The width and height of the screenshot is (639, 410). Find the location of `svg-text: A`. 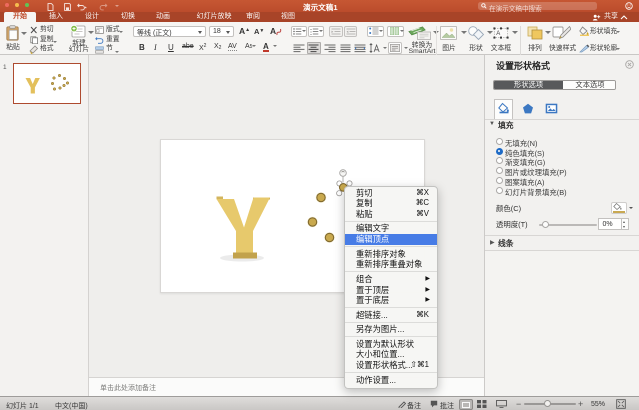

svg-text: A is located at coordinates (498, 34).